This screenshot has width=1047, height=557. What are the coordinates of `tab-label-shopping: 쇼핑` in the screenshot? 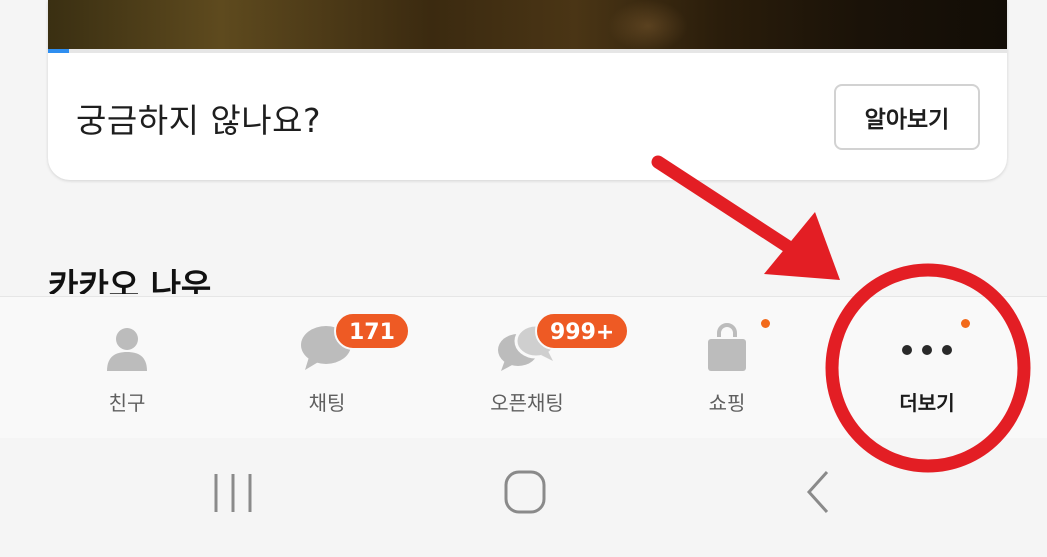 It's located at (727, 403).